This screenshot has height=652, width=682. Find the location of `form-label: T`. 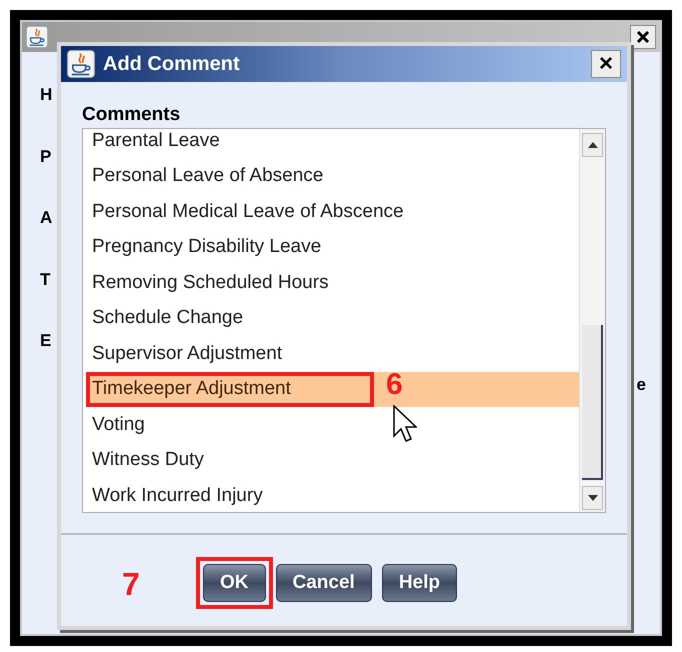

form-label: T is located at coordinates (46, 279).